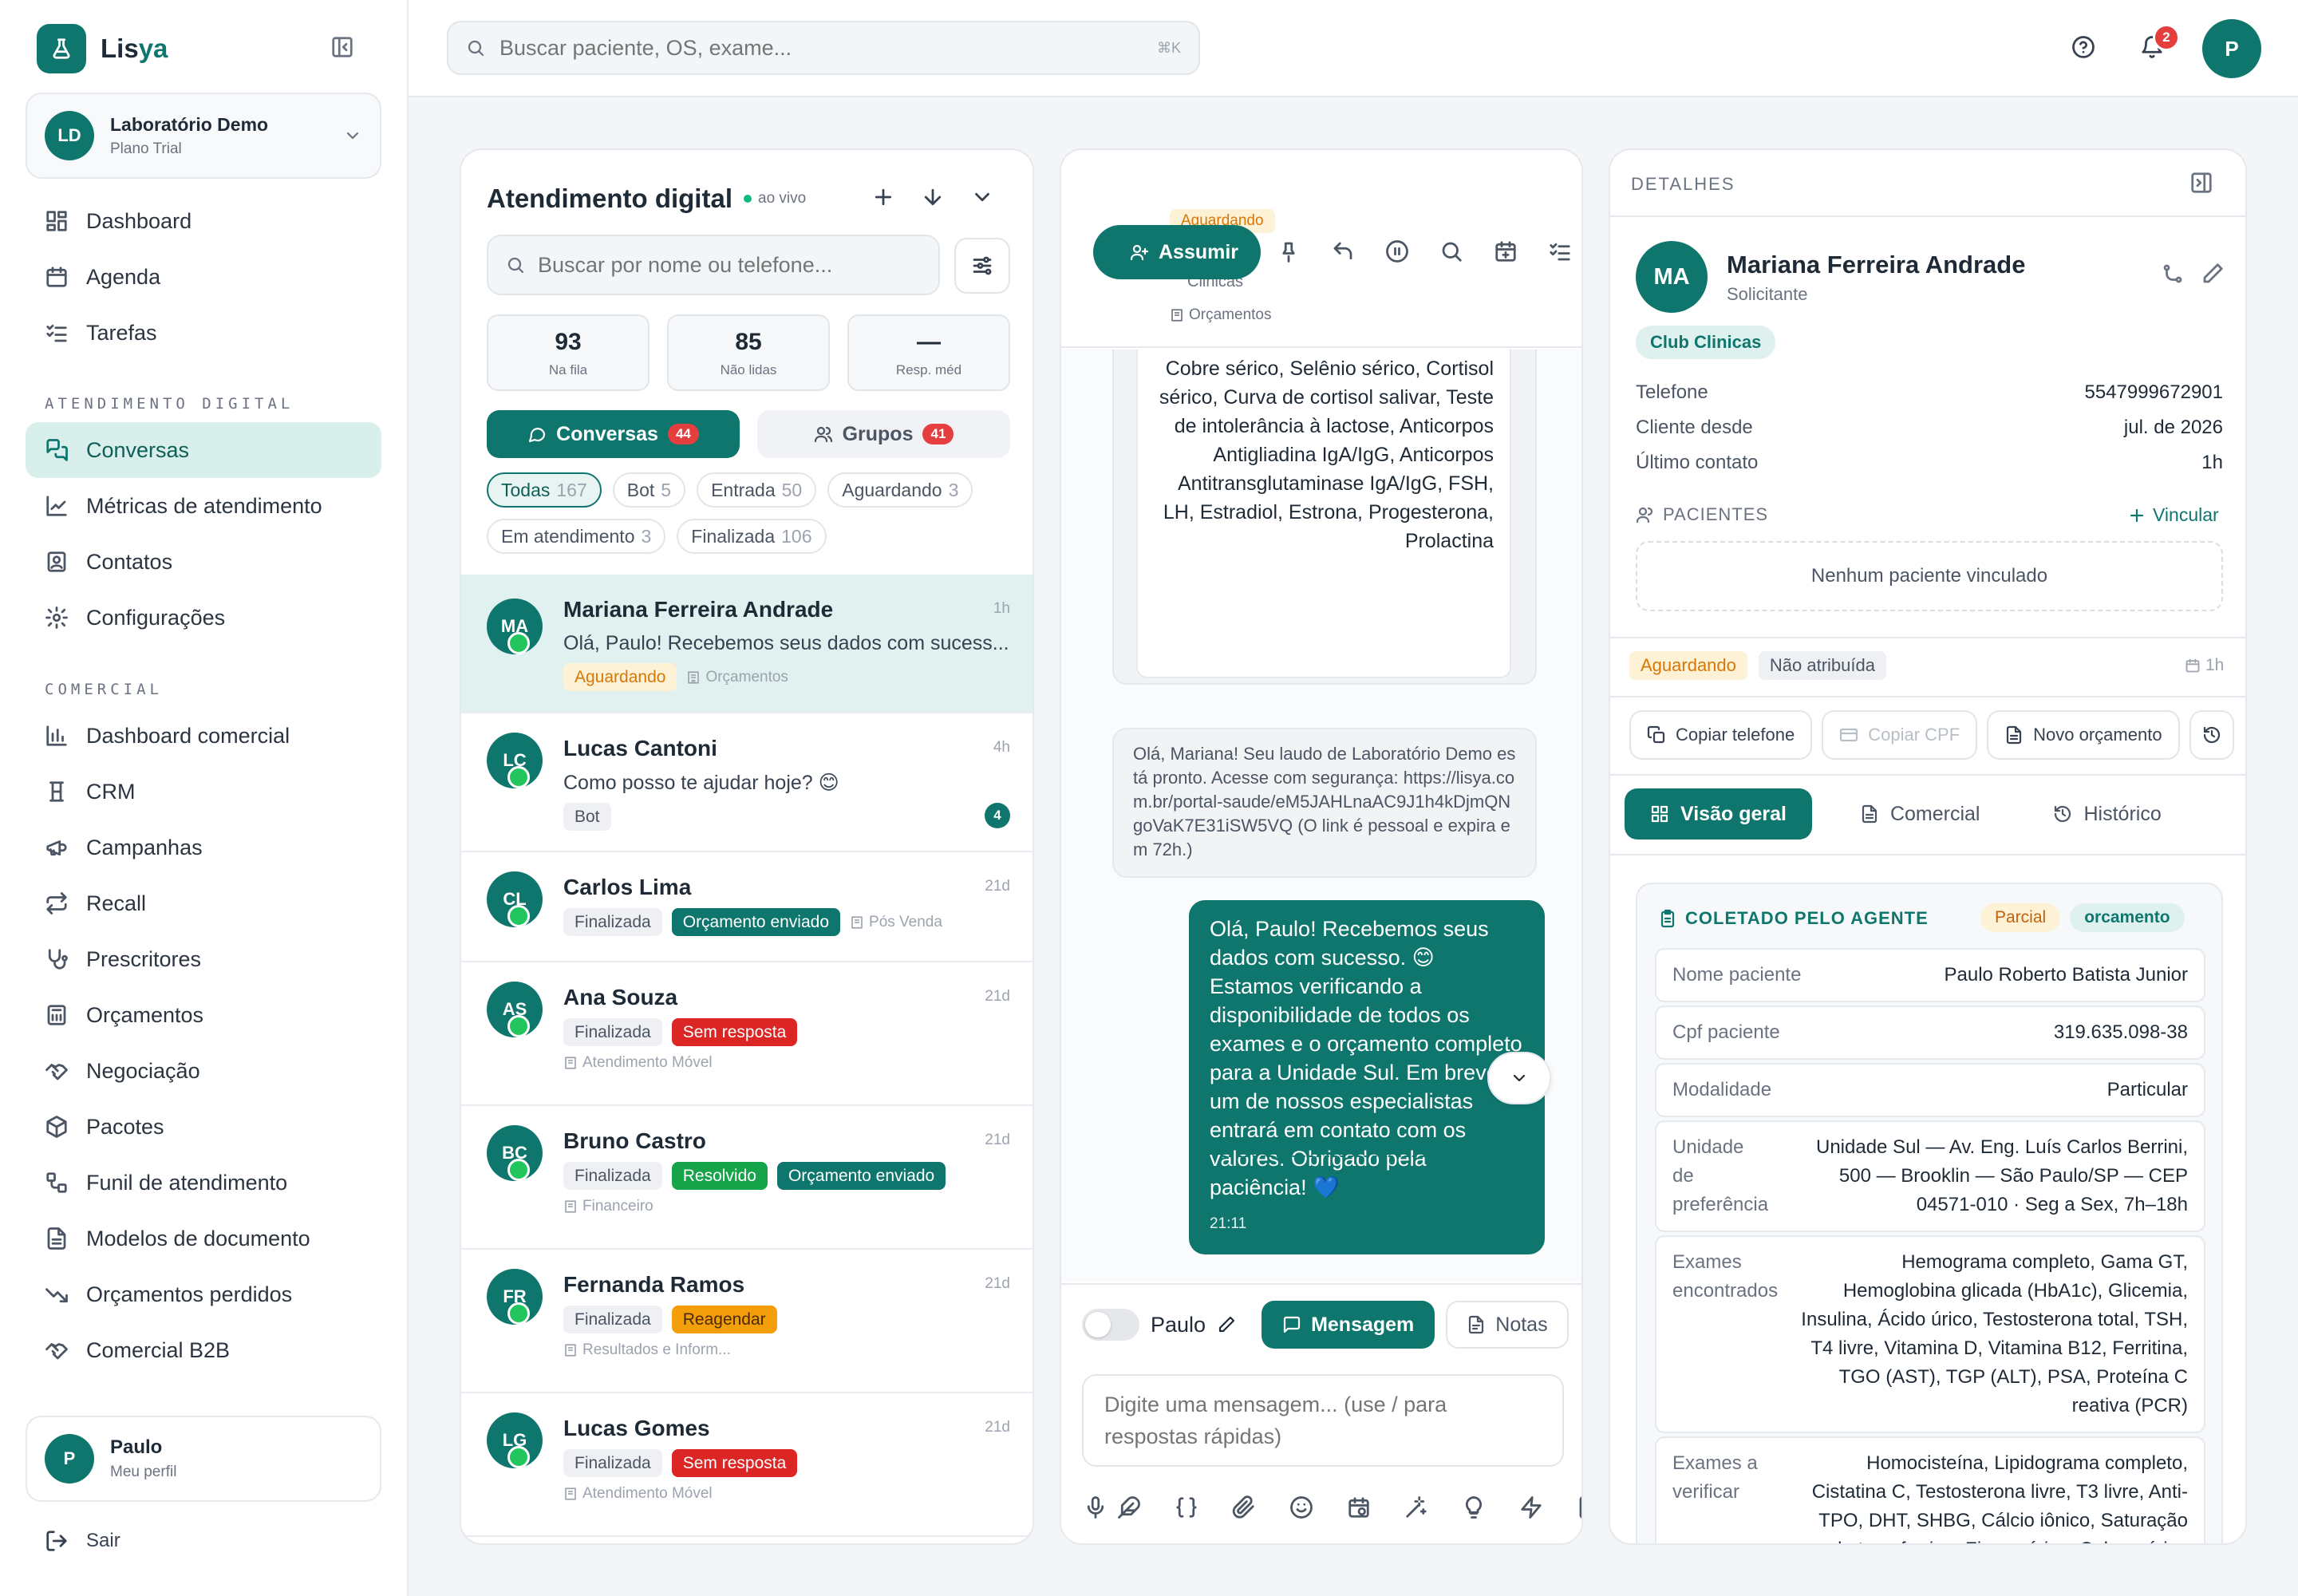 Image resolution: width=2298 pixels, height=1596 pixels. I want to click on tab-visao-geral: Visão geral, so click(1719, 813).